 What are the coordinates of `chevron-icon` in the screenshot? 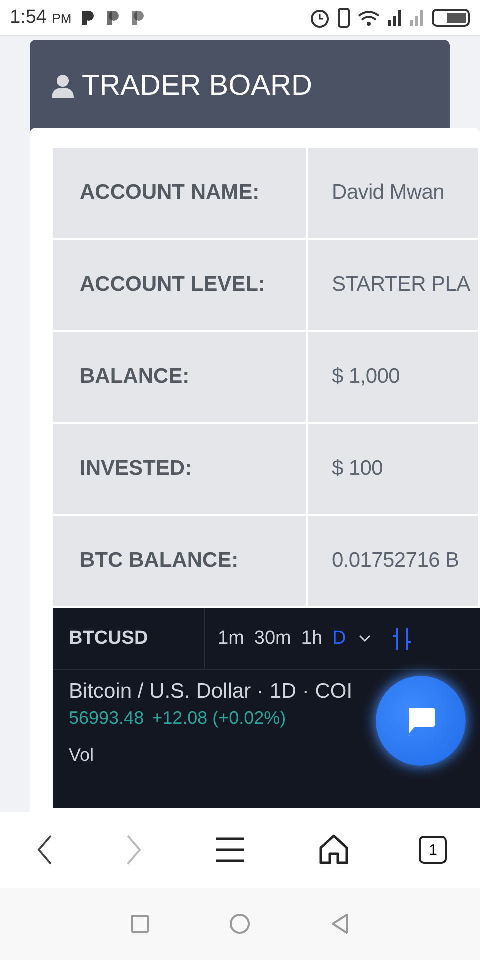 It's located at (365, 638).